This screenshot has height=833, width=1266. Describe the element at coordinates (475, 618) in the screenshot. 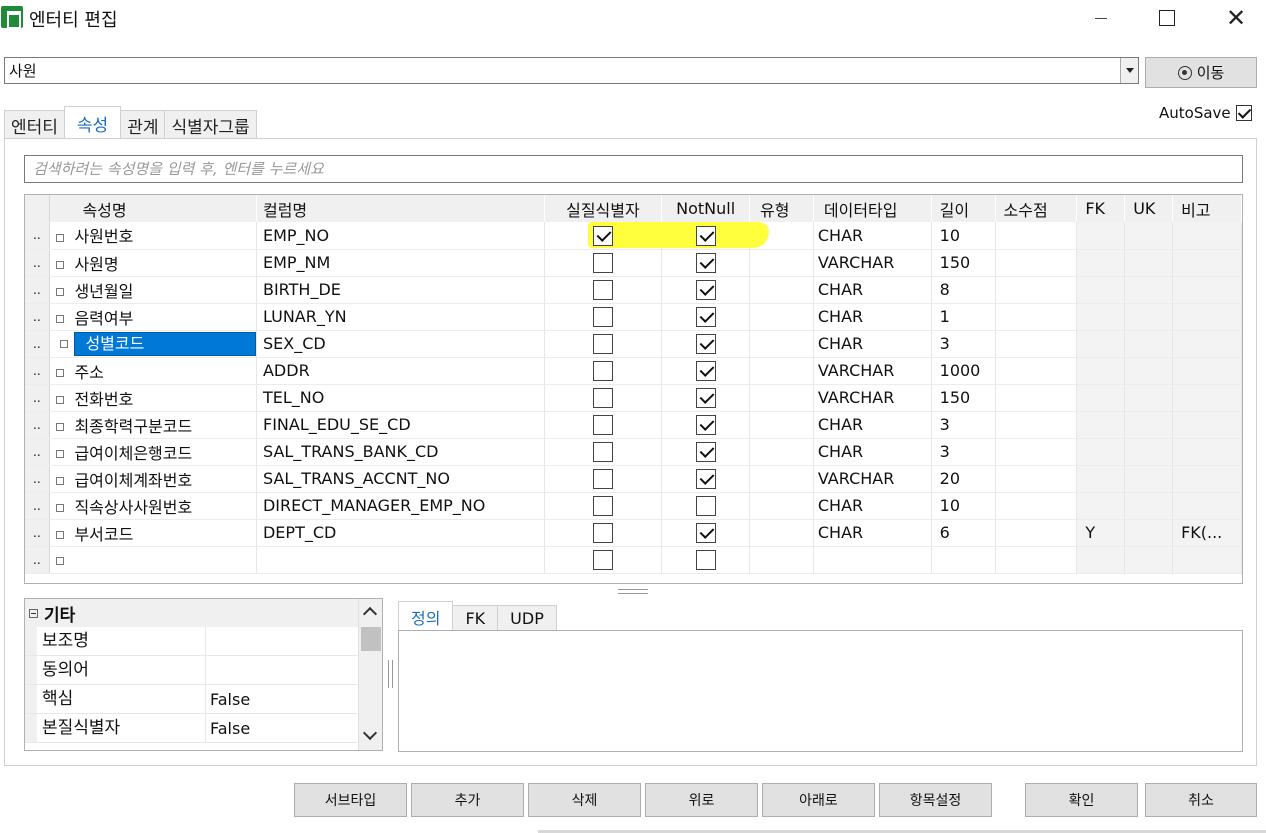

I see `tab-fk: FK` at that location.